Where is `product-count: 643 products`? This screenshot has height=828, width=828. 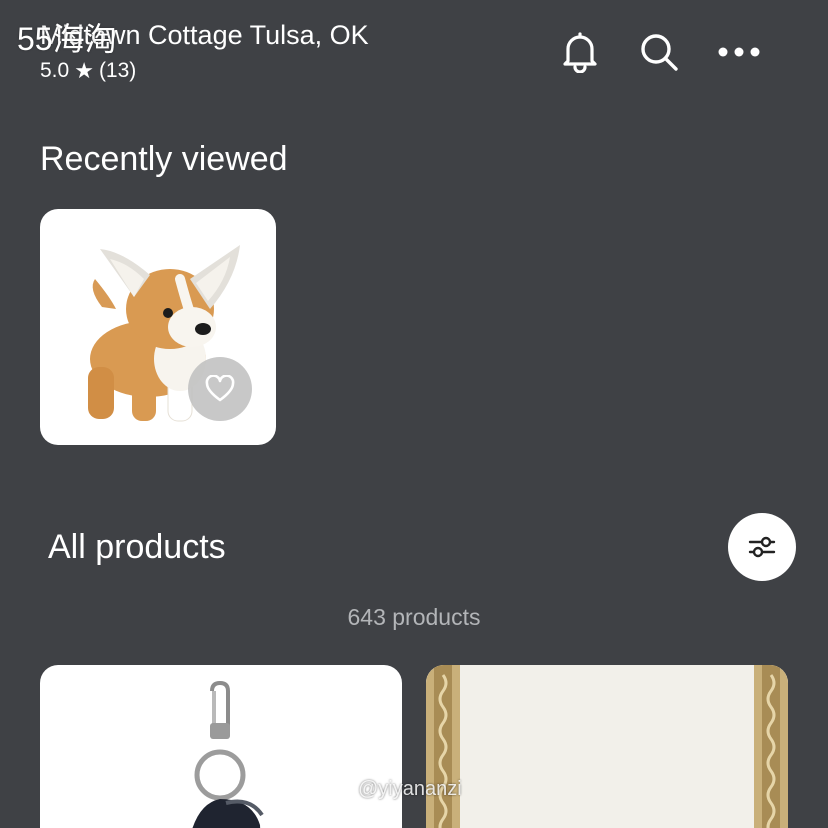 product-count: 643 products is located at coordinates (414, 617).